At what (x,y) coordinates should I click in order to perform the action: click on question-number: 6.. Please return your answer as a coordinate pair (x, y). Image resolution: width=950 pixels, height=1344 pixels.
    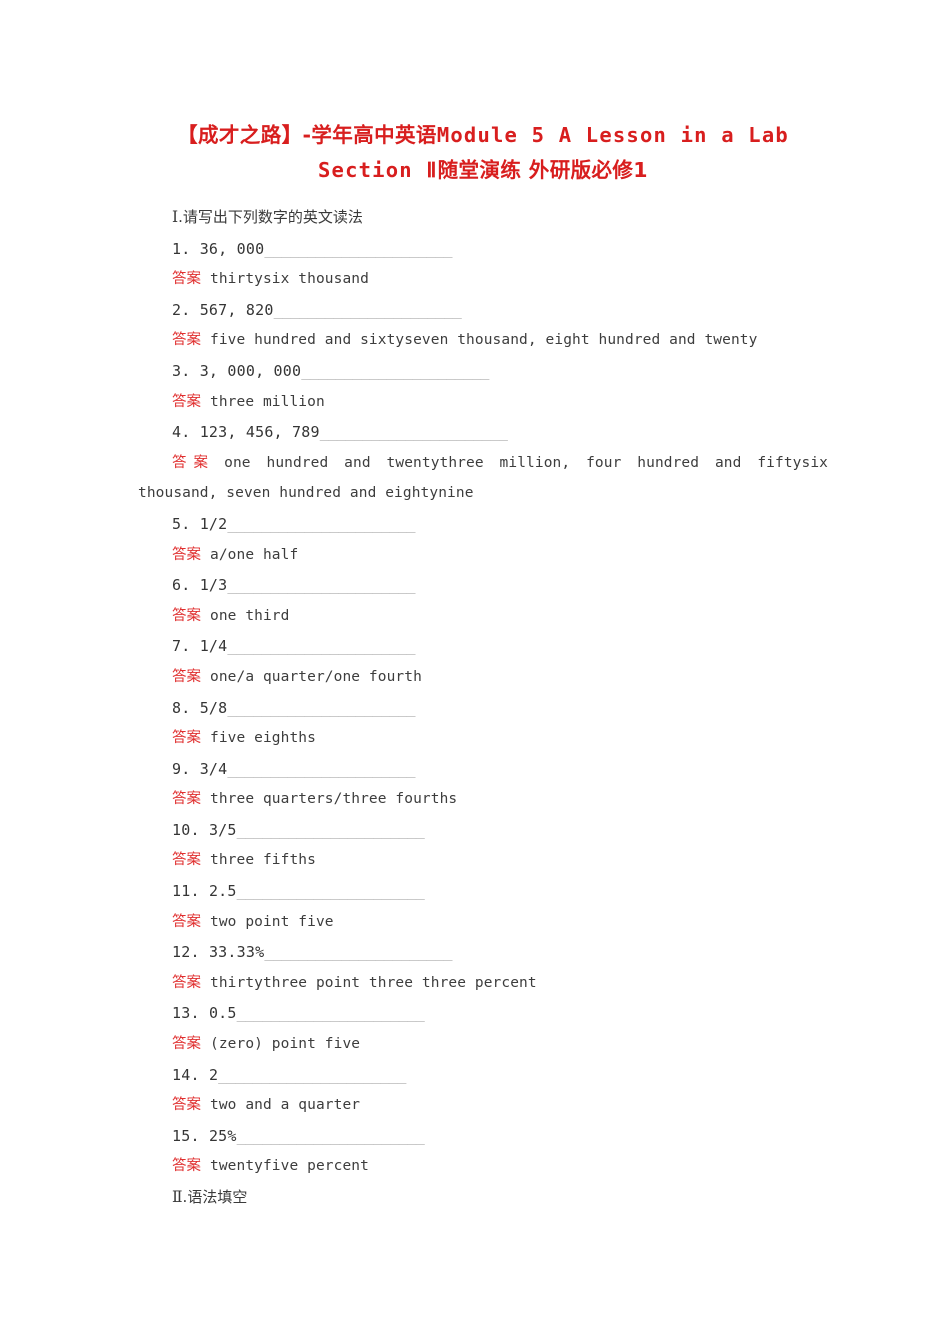
    Looking at the image, I should click on (181, 585).